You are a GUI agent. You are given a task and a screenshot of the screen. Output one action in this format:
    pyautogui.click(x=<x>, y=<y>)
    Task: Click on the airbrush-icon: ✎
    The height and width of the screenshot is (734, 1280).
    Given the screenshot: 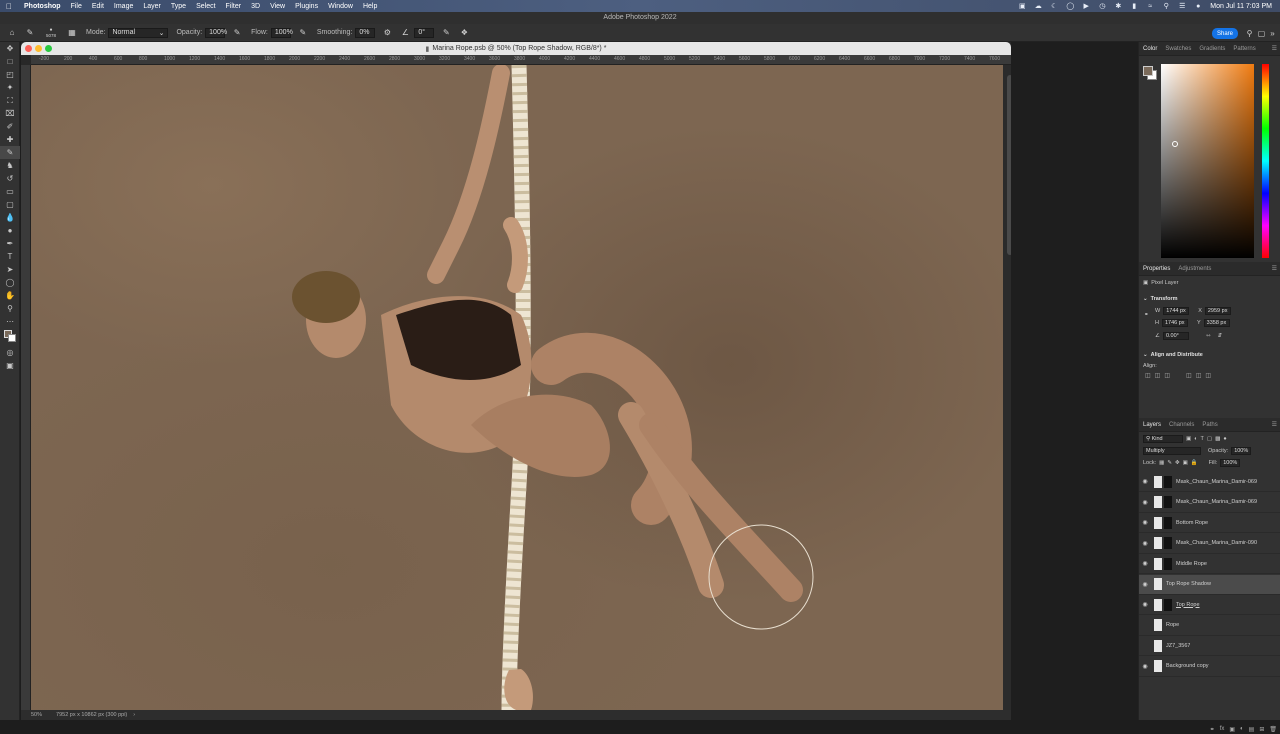 What is the action you would take?
    pyautogui.click(x=303, y=33)
    